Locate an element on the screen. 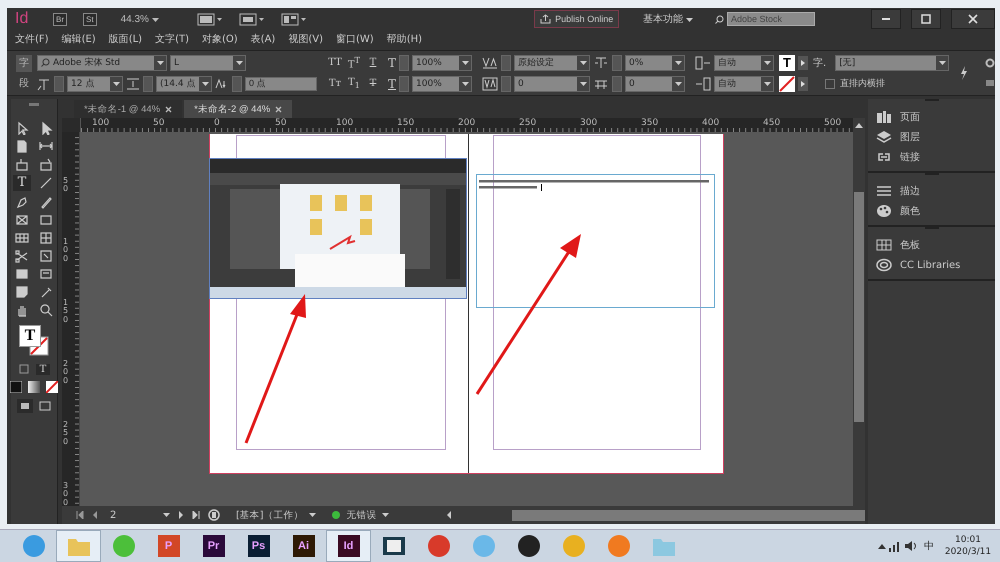 The height and width of the screenshot is (562, 1000). ruler-label: 500 is located at coordinates (832, 123).